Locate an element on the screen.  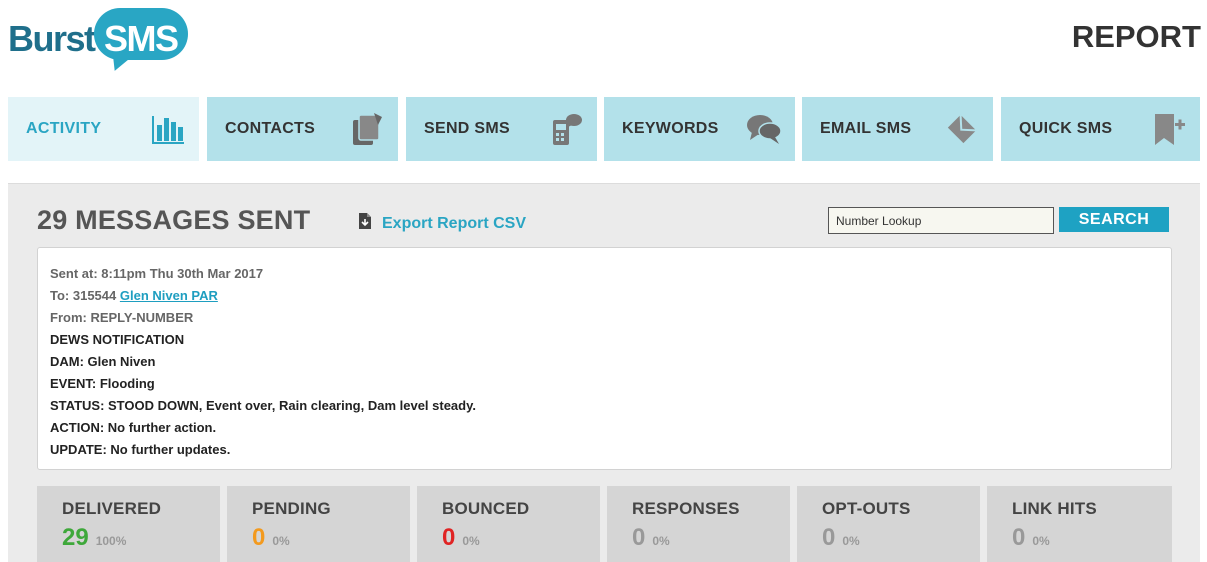
tab-keywords: KEYWORDS is located at coordinates (699, 129).